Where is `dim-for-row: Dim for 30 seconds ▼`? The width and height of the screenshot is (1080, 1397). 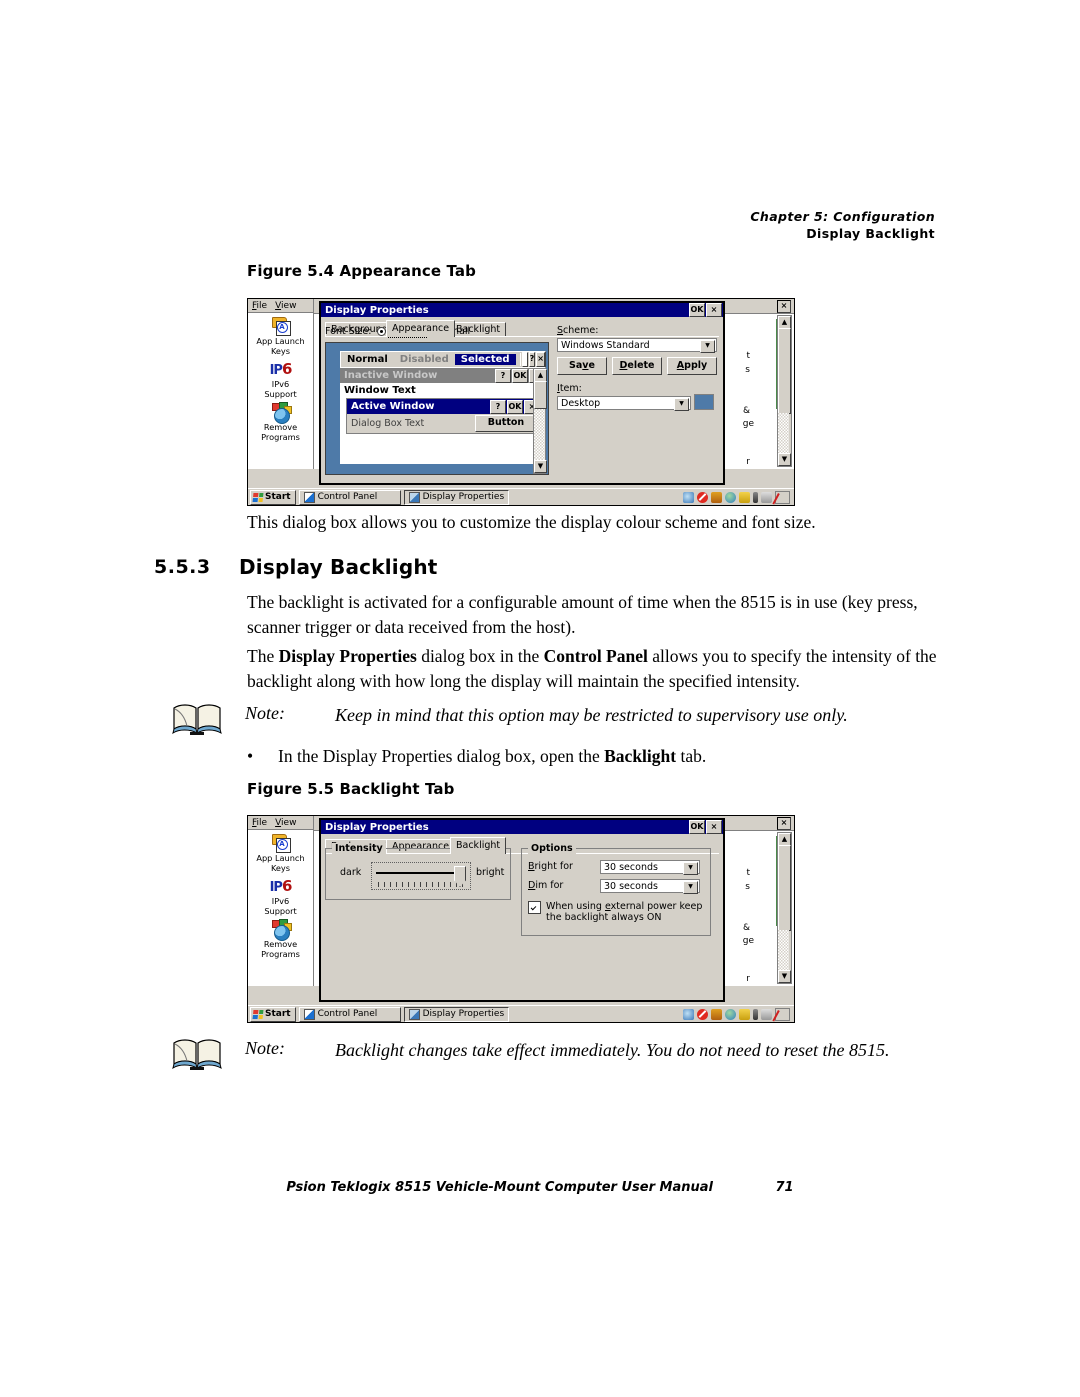
dim-for-row: Dim for 30 seconds ▼ is located at coordinates (616, 886).